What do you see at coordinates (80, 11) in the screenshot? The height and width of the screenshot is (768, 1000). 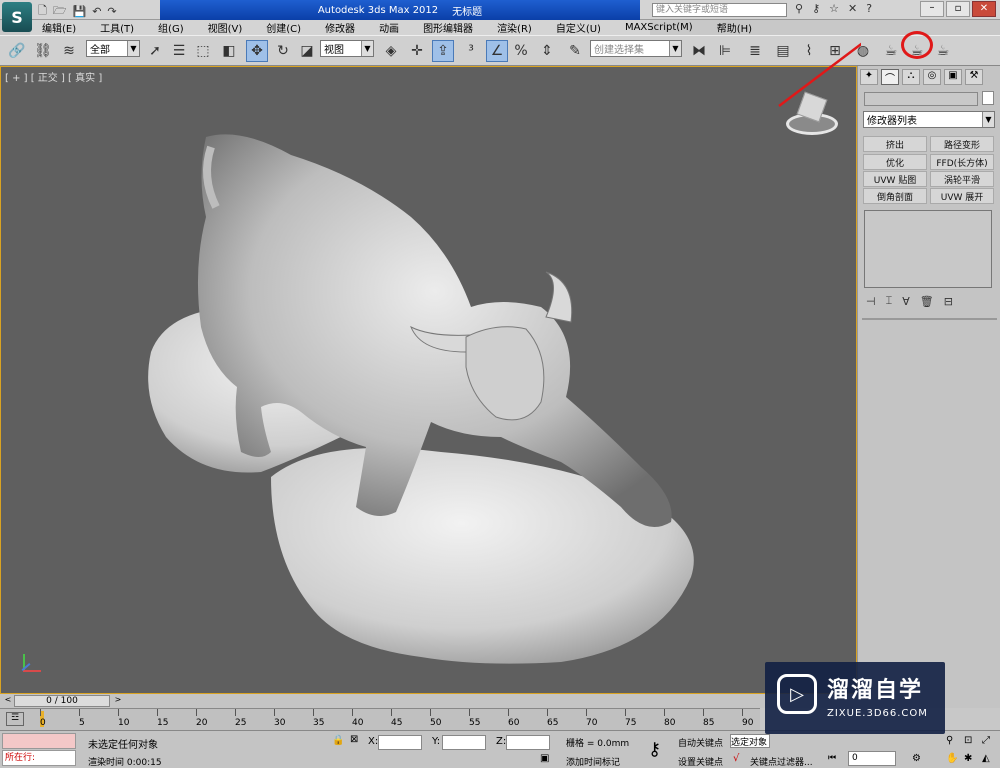 I see `save-icon: 💾` at bounding box center [80, 11].